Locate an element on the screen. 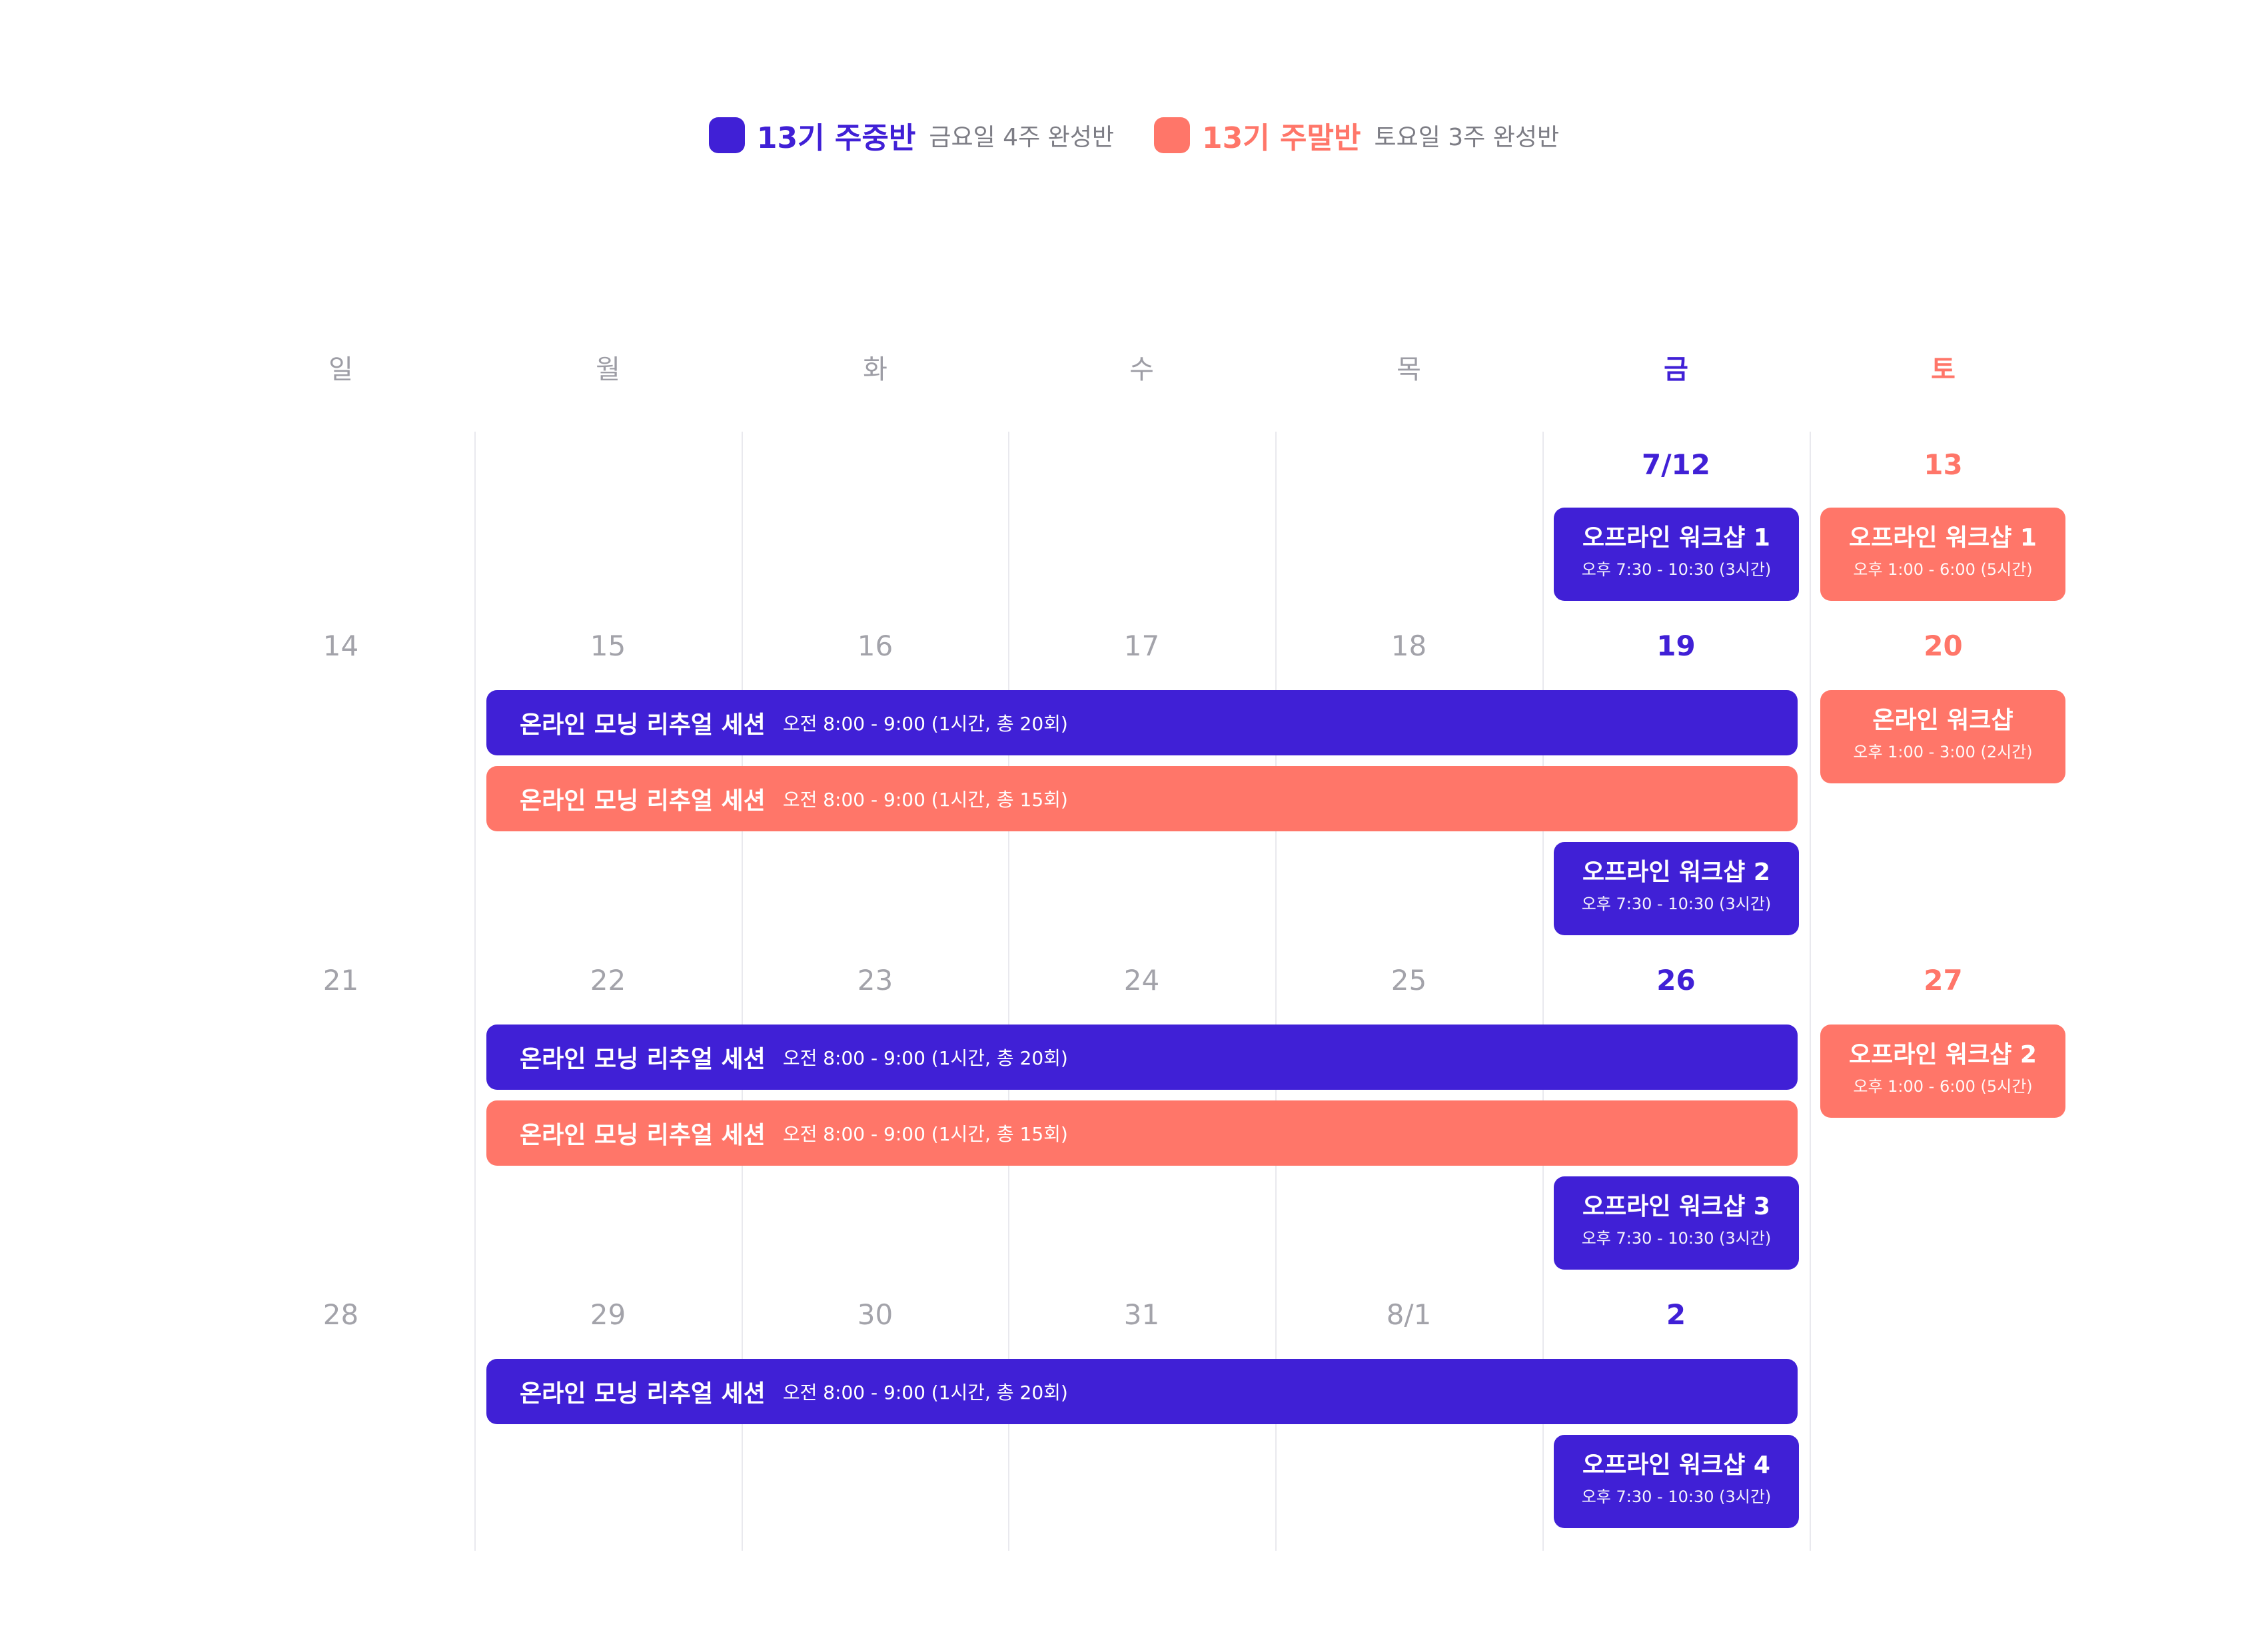 The height and width of the screenshot is (1652, 2268). date-cell: 13 is located at coordinates (1943, 464).